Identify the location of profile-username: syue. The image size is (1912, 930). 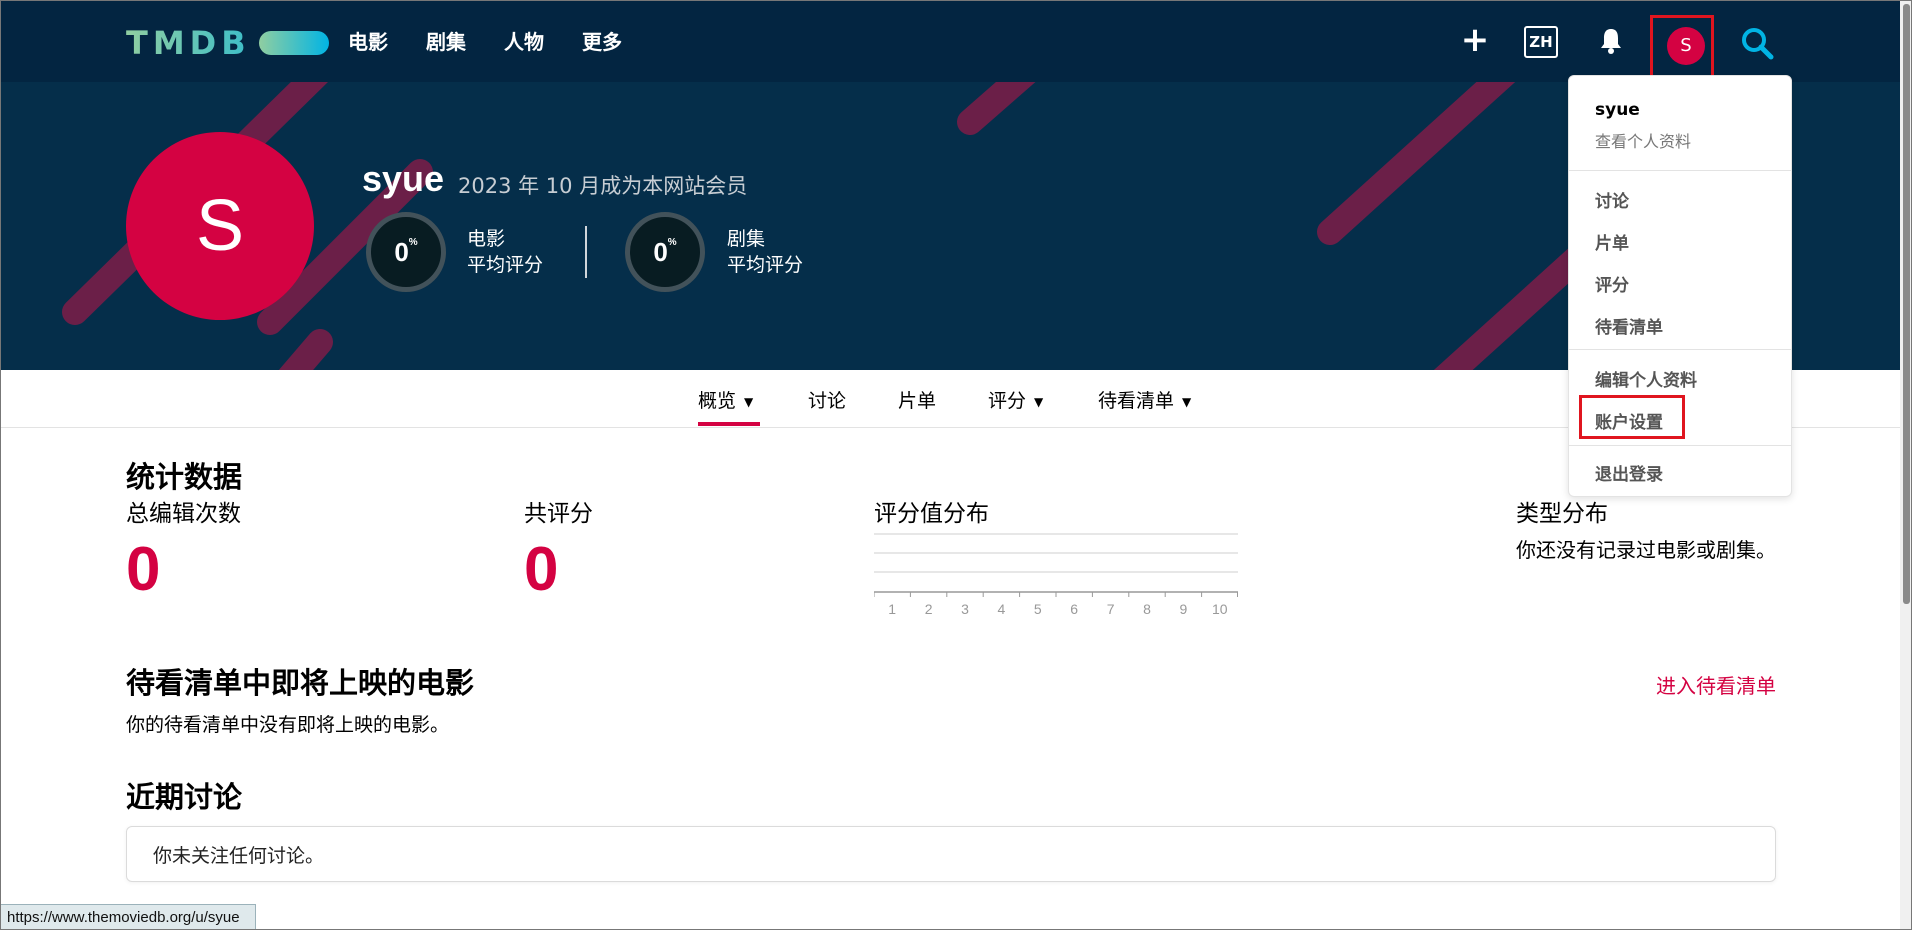
(403, 179).